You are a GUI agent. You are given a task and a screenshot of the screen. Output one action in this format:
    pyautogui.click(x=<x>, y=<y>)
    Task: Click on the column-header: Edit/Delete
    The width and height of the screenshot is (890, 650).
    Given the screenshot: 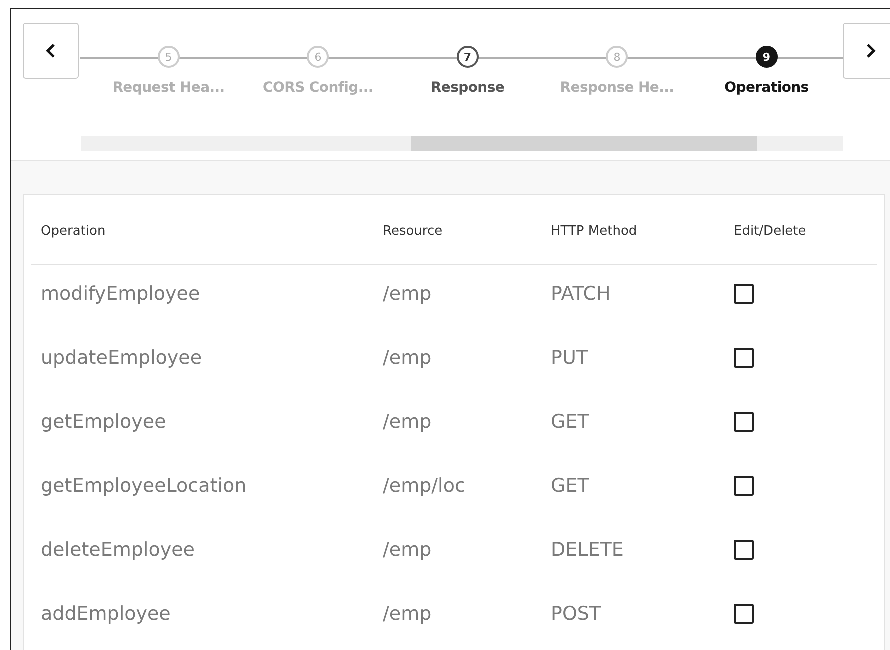 What is the action you would take?
    pyautogui.click(x=771, y=232)
    